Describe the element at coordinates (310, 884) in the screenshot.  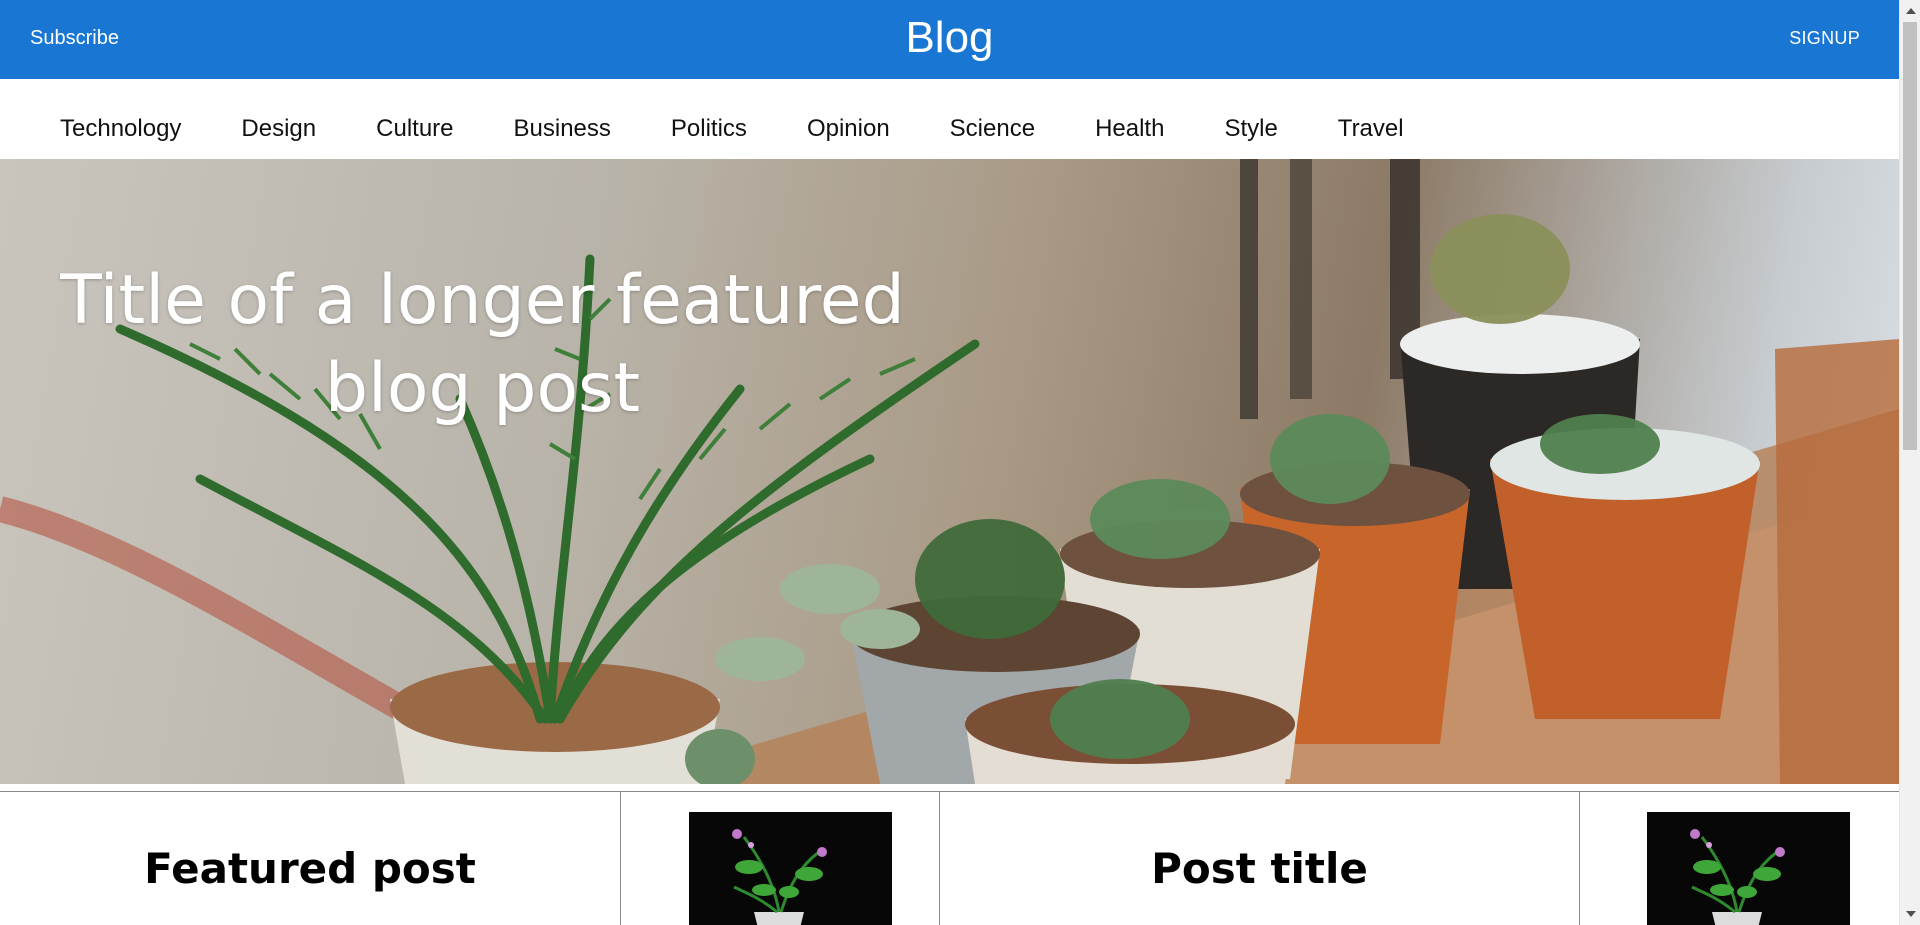
I see `card-title: Featured post` at that location.